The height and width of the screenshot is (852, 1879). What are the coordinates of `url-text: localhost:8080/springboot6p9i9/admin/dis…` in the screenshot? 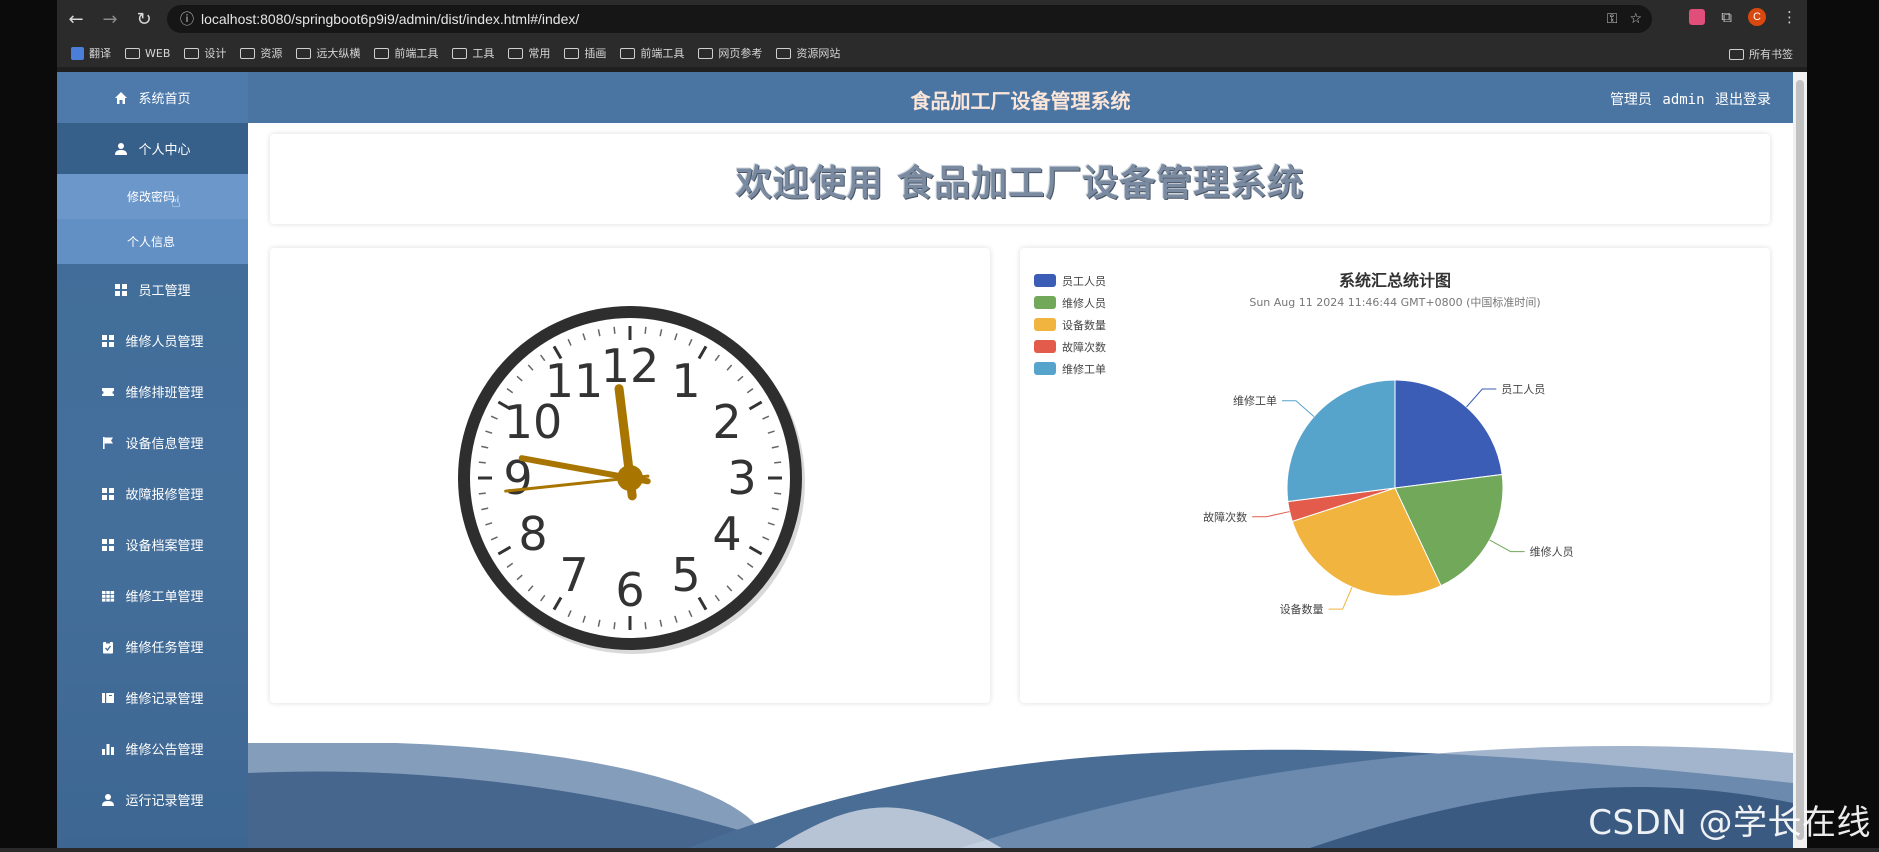 It's located at (390, 19).